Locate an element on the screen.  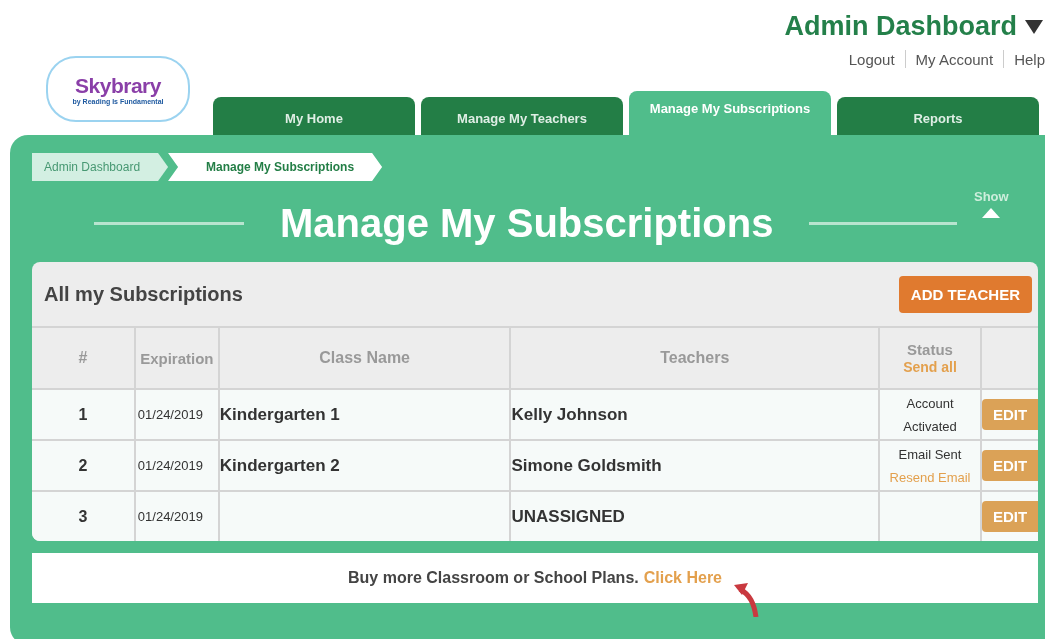
click-here-link: Click Here is located at coordinates (682, 578).